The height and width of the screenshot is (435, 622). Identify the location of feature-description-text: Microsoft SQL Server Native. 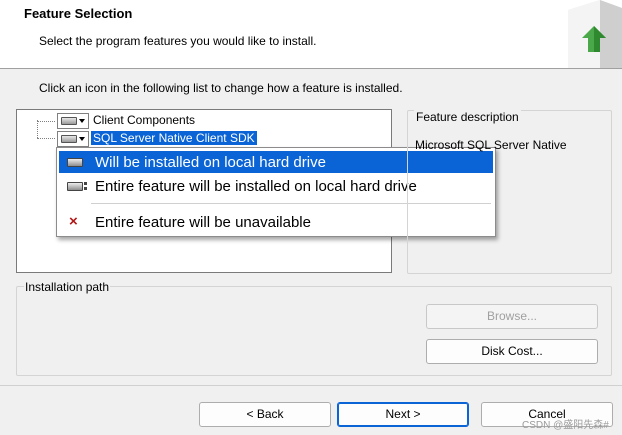
(491, 145).